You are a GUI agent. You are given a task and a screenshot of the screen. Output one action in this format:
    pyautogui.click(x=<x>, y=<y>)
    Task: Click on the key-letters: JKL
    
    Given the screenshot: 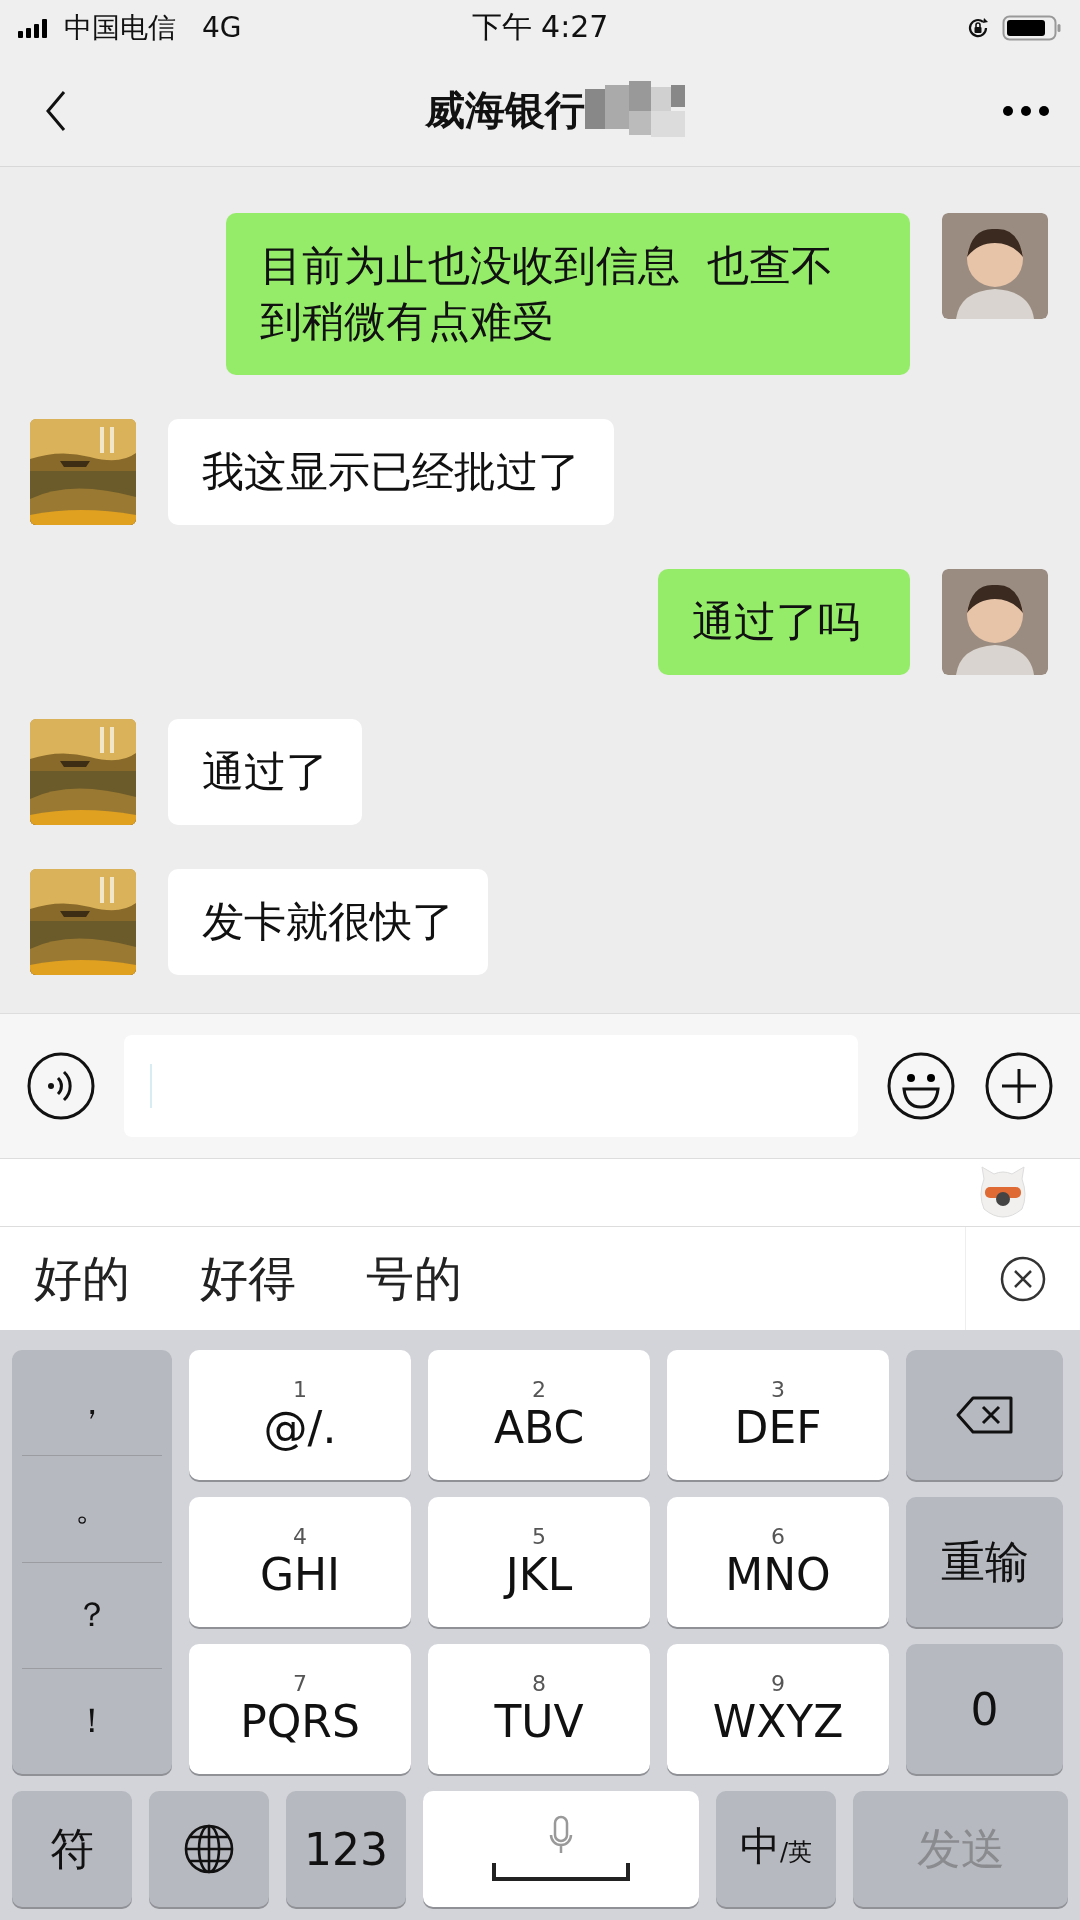 What is the action you would take?
    pyautogui.click(x=539, y=1574)
    